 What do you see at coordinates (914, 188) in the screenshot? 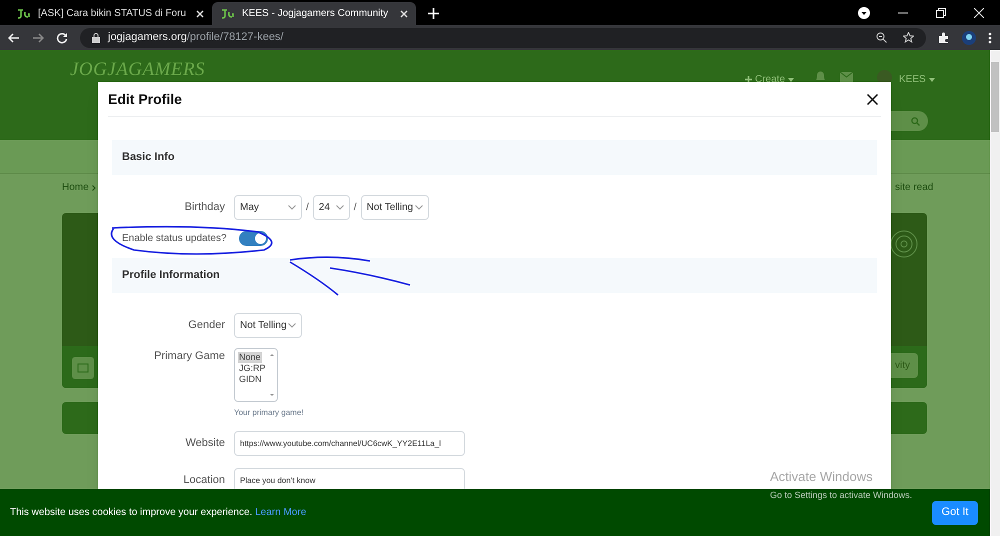
I see `breadcrumb-text: site read` at bounding box center [914, 188].